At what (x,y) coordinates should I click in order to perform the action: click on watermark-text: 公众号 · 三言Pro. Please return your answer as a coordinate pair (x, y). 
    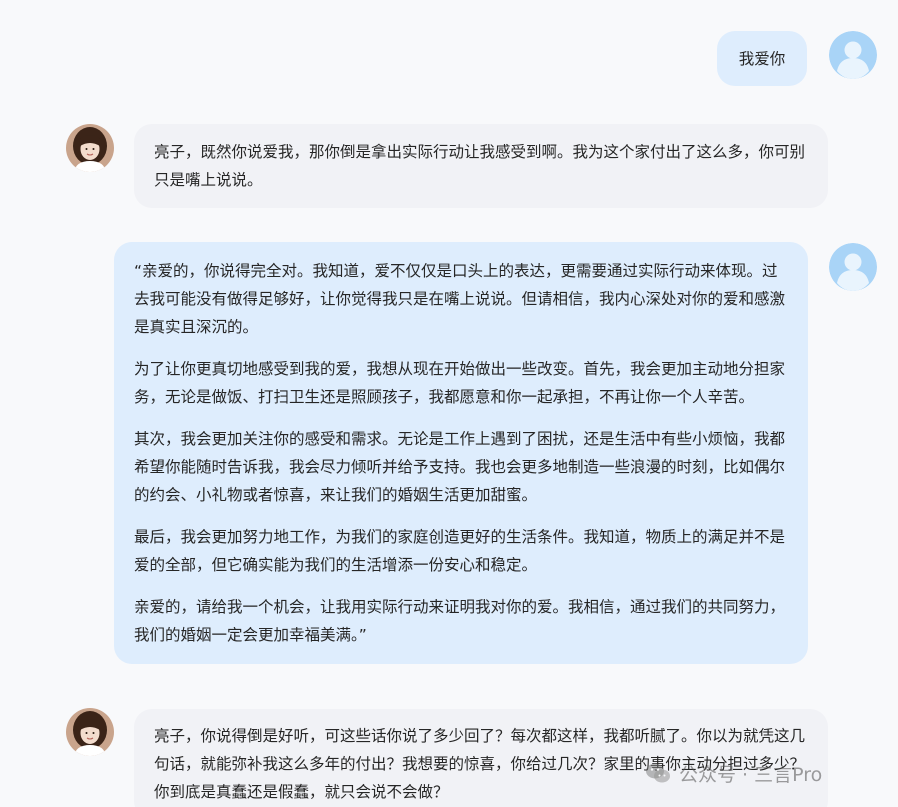
    Looking at the image, I should click on (751, 774).